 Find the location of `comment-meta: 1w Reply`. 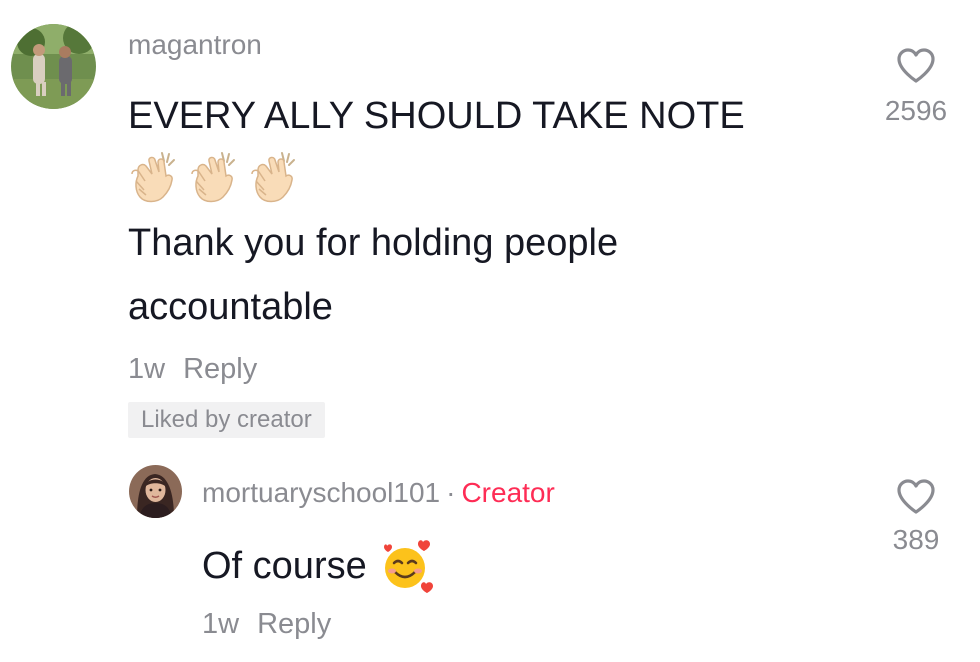

comment-meta: 1w Reply is located at coordinates (192, 369).